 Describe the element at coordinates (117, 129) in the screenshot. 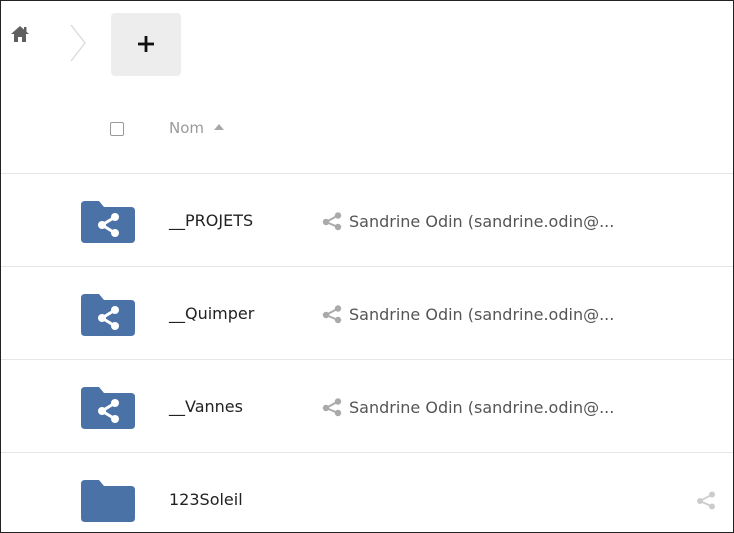

I see `select-all-checkbox` at that location.